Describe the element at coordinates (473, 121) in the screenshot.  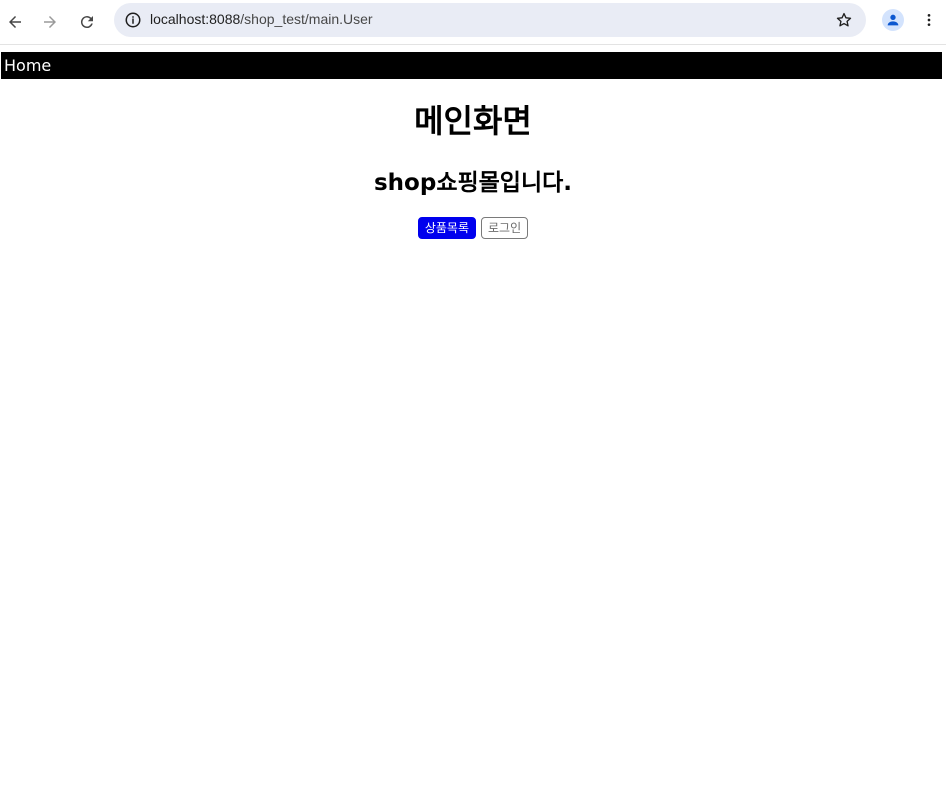
I see `page-title: 메인화면` at that location.